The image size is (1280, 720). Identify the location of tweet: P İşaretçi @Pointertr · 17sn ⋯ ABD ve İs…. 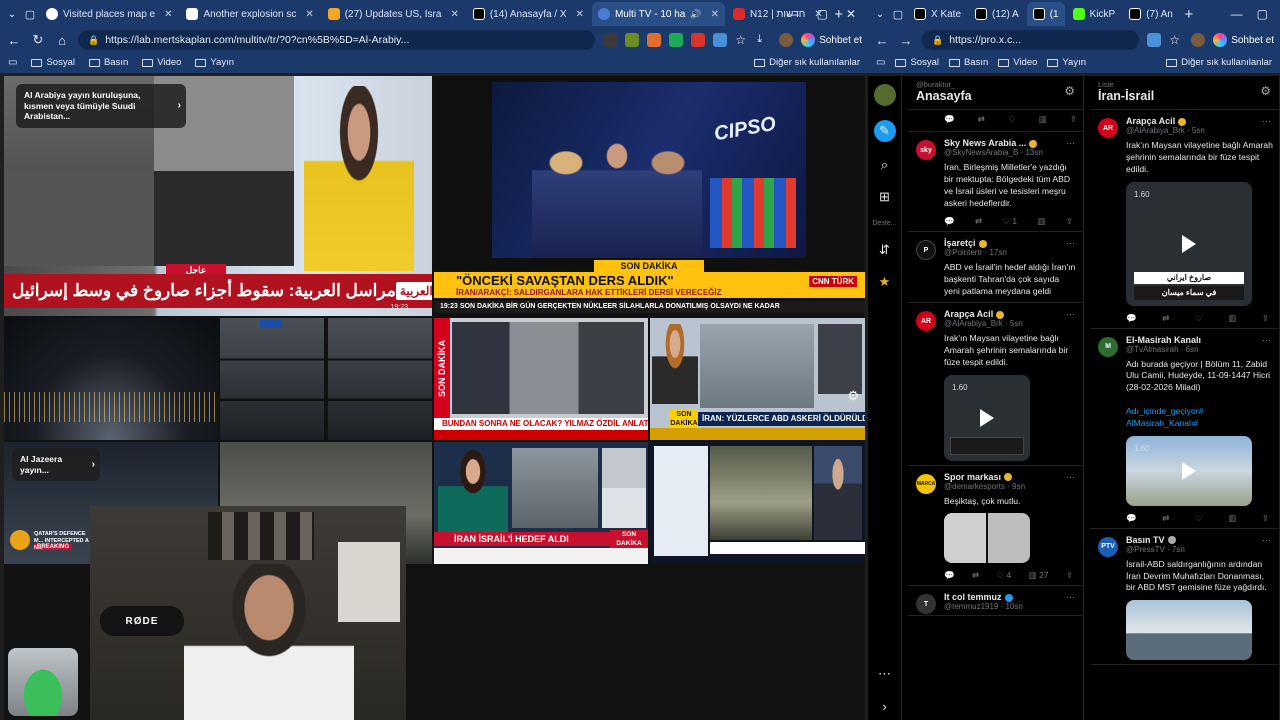
(995, 268).